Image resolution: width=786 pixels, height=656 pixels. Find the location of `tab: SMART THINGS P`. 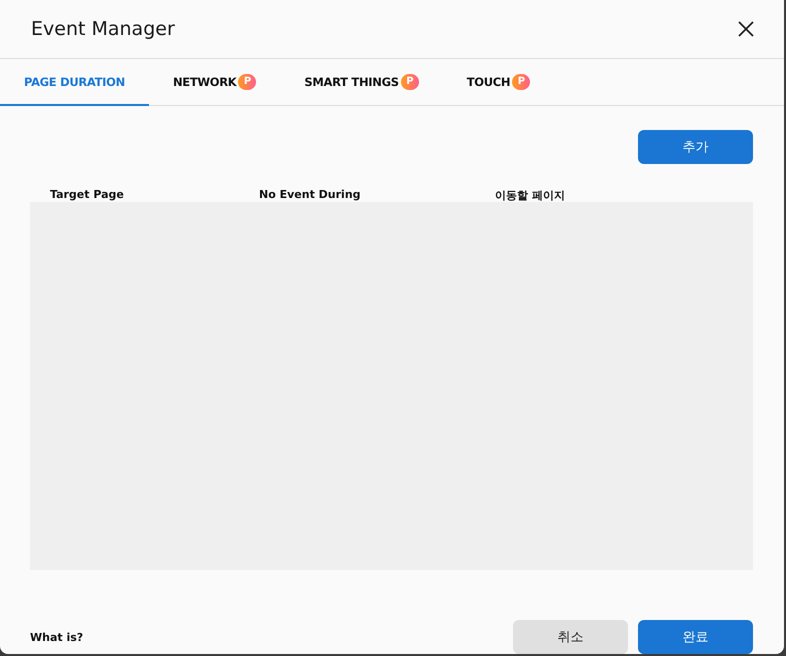

tab: SMART THINGS P is located at coordinates (361, 82).